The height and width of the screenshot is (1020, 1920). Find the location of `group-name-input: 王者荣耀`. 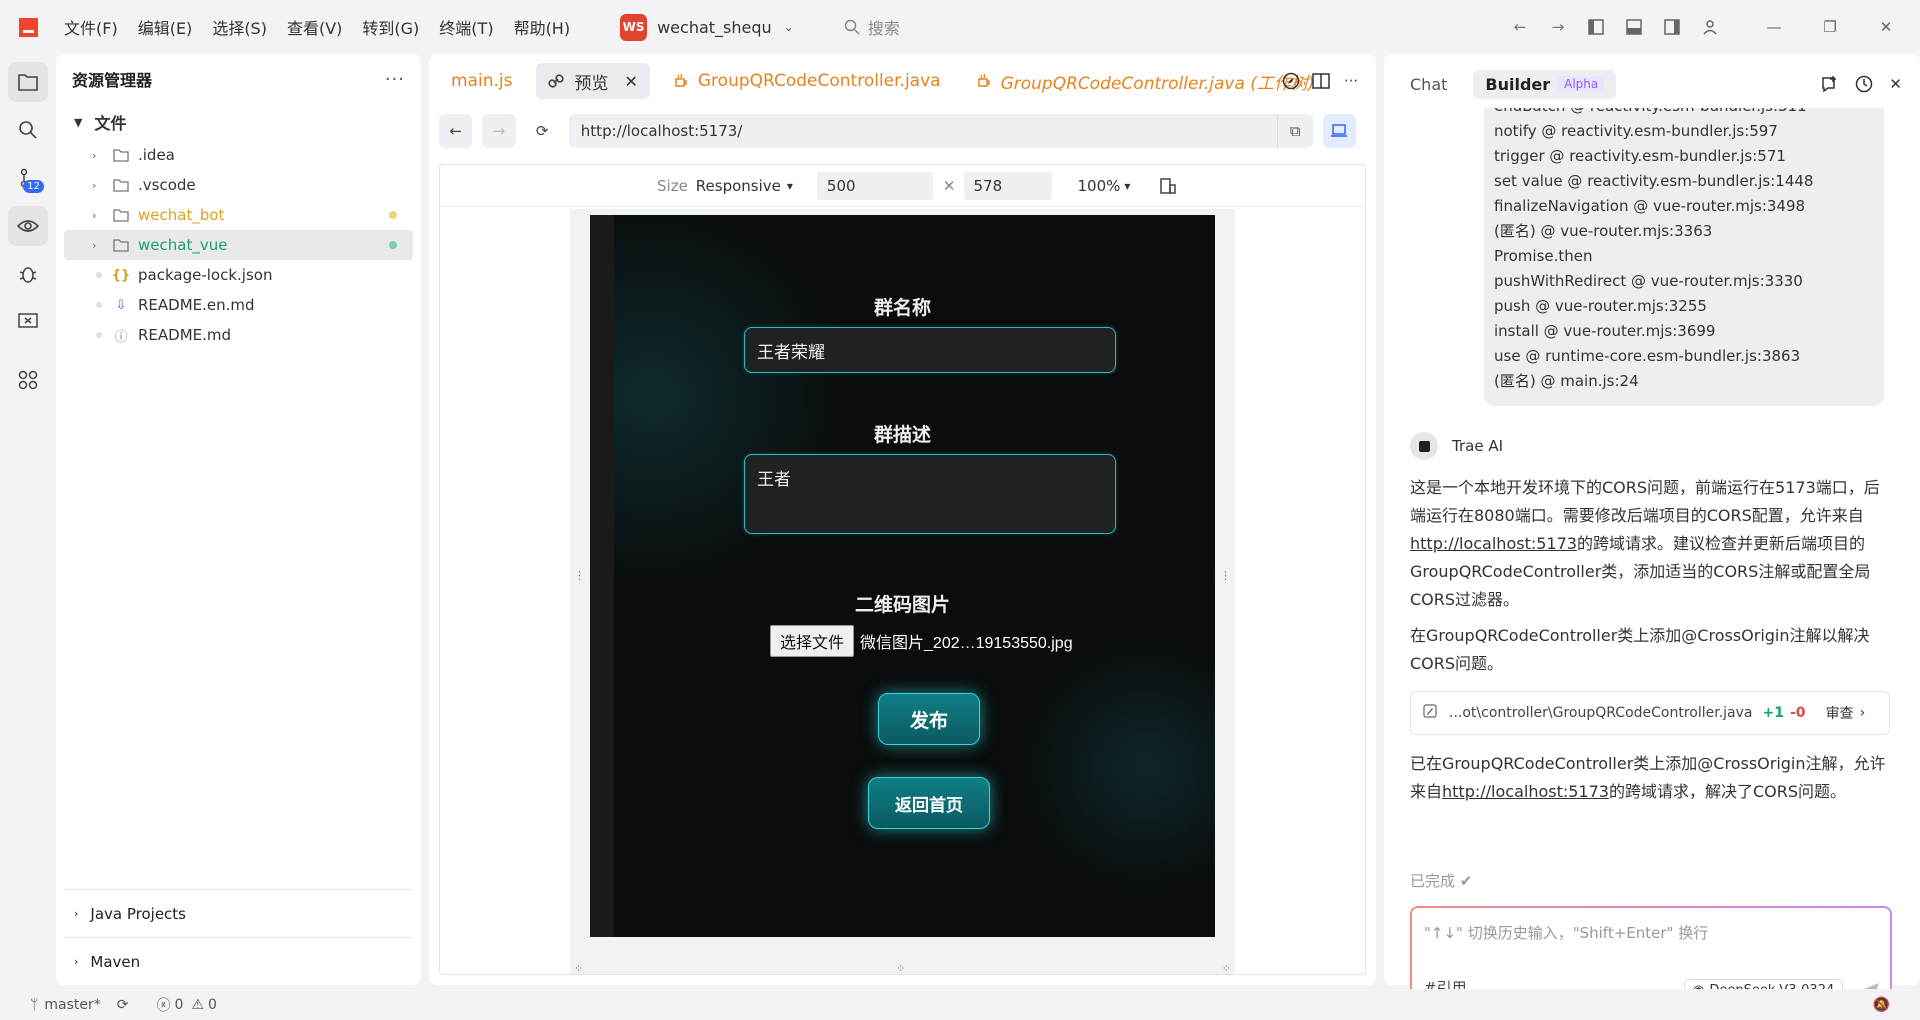

group-name-input: 王者荣耀 is located at coordinates (930, 350).